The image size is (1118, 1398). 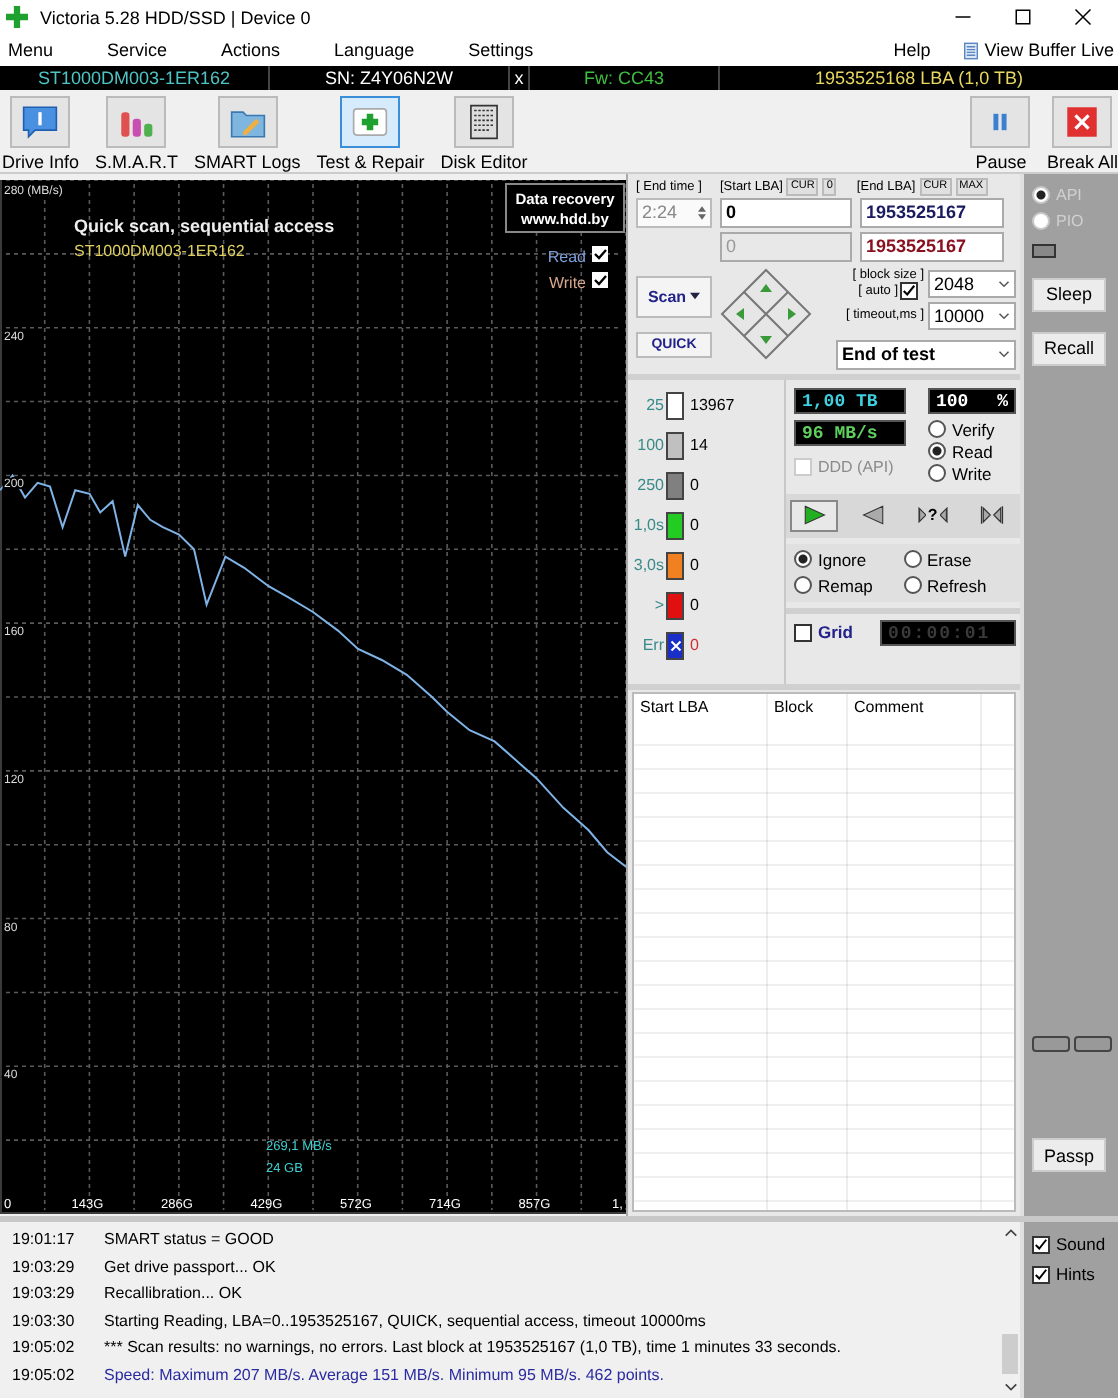 I want to click on block-count: 13967, so click(x=712, y=405).